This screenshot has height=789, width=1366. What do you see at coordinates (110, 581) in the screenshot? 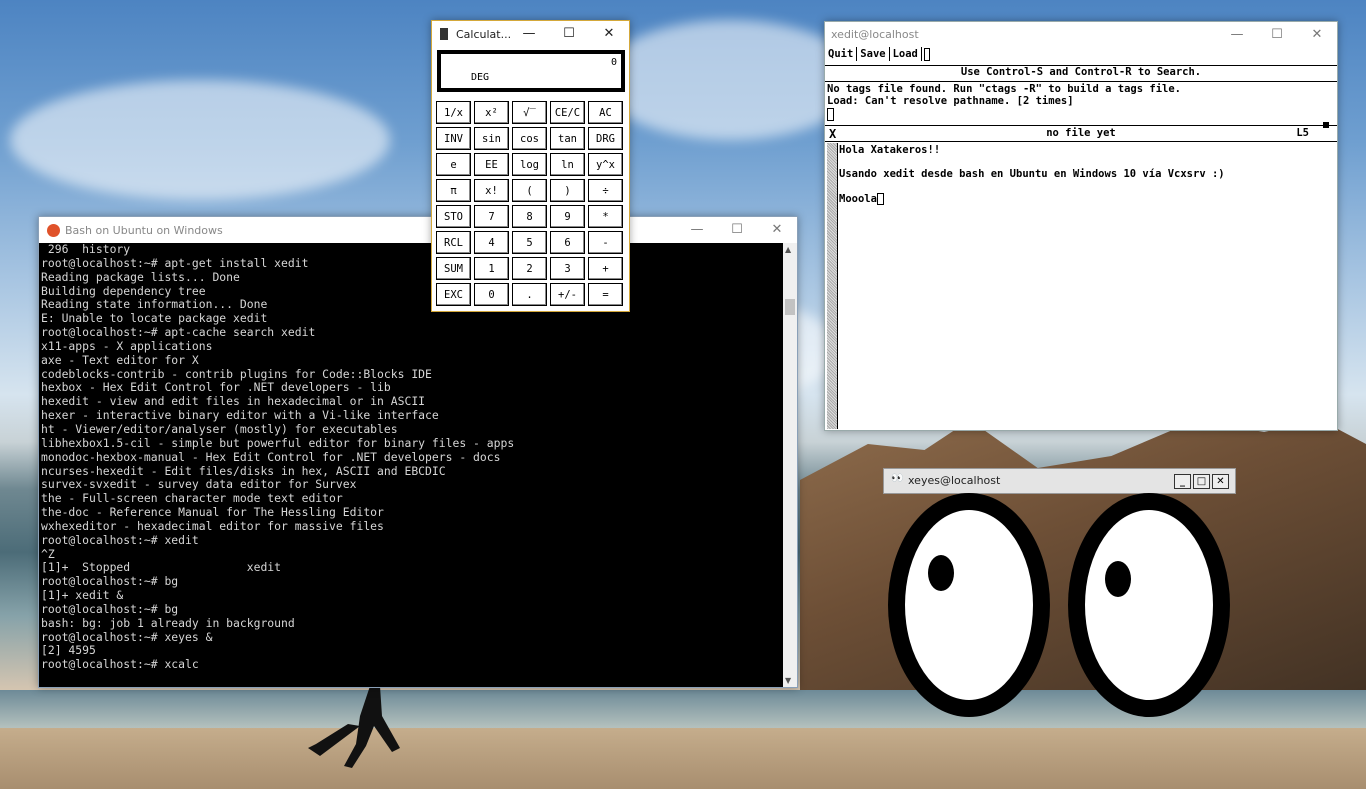
I see `terminal-line: root@localhost:~# bg` at bounding box center [110, 581].